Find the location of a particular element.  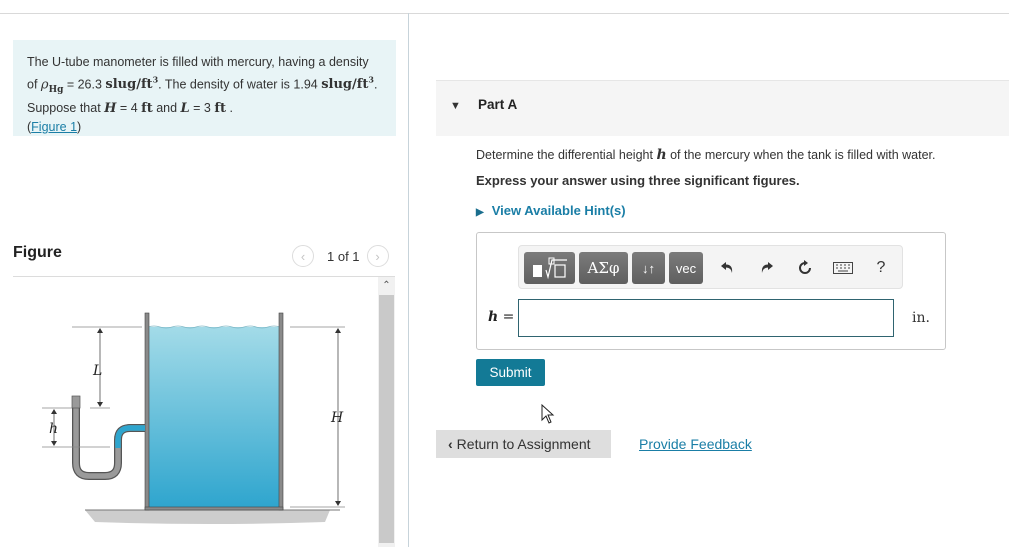

var-L: L is located at coordinates (185, 108).